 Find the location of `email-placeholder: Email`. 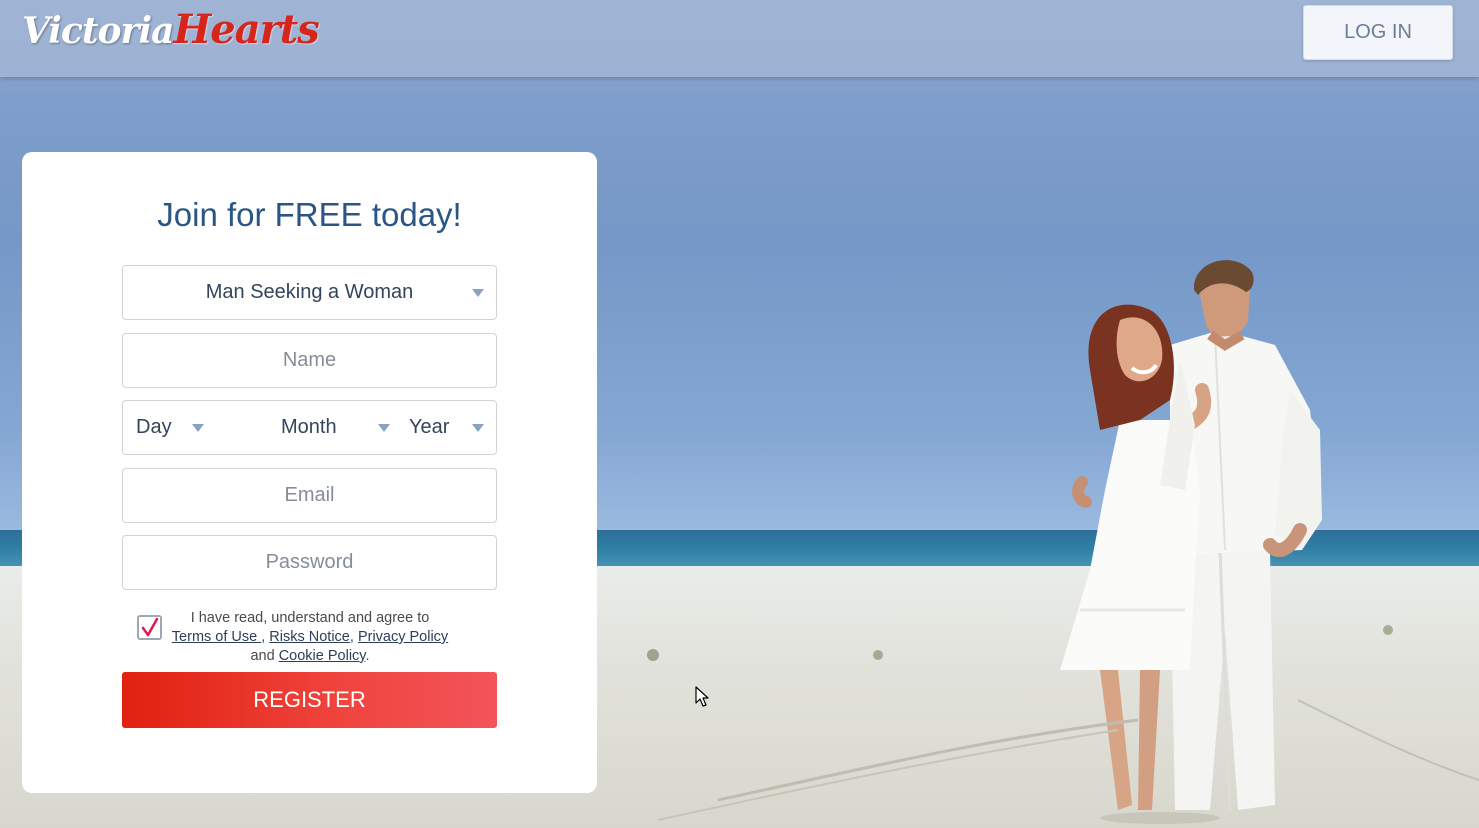

email-placeholder: Email is located at coordinates (309, 495).